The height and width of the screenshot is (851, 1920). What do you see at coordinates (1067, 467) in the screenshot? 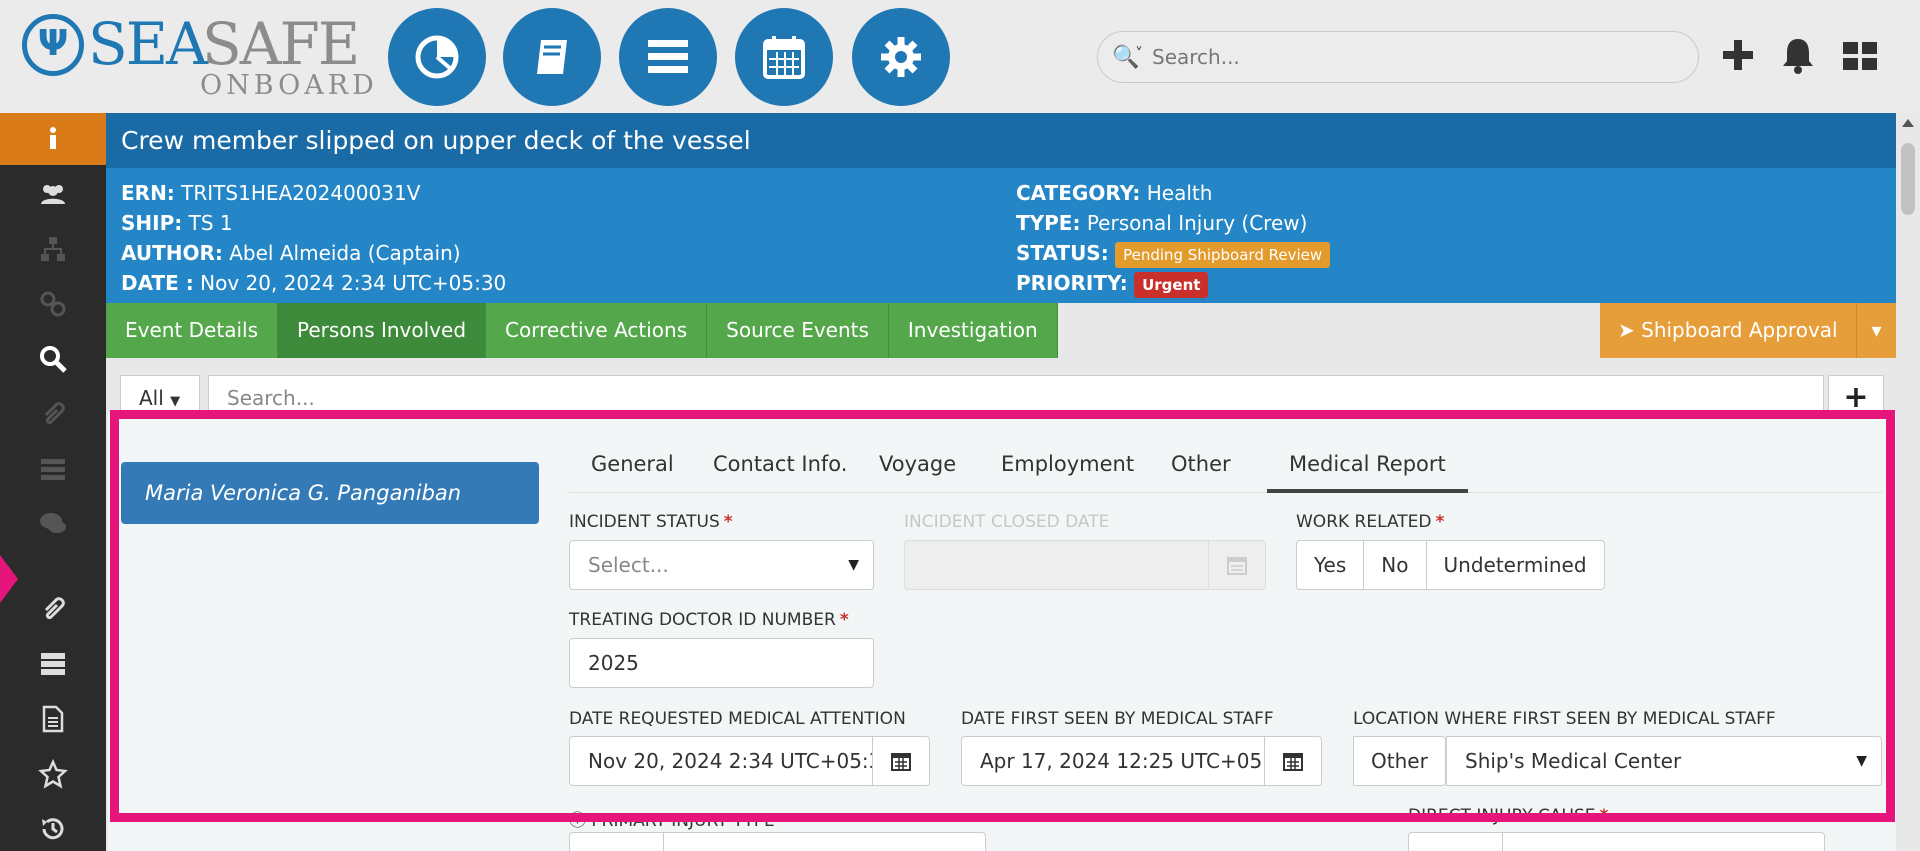
I see `subtab-employment: Employment` at bounding box center [1067, 467].